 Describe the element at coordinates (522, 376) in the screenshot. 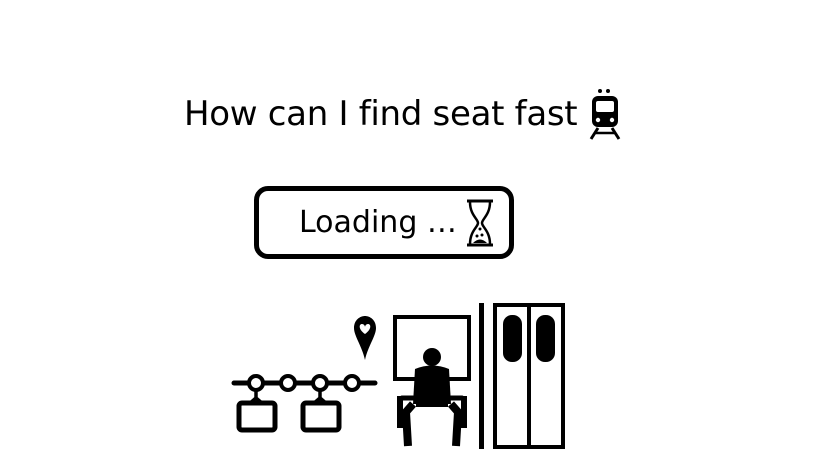

I see `train-doors-icon` at that location.